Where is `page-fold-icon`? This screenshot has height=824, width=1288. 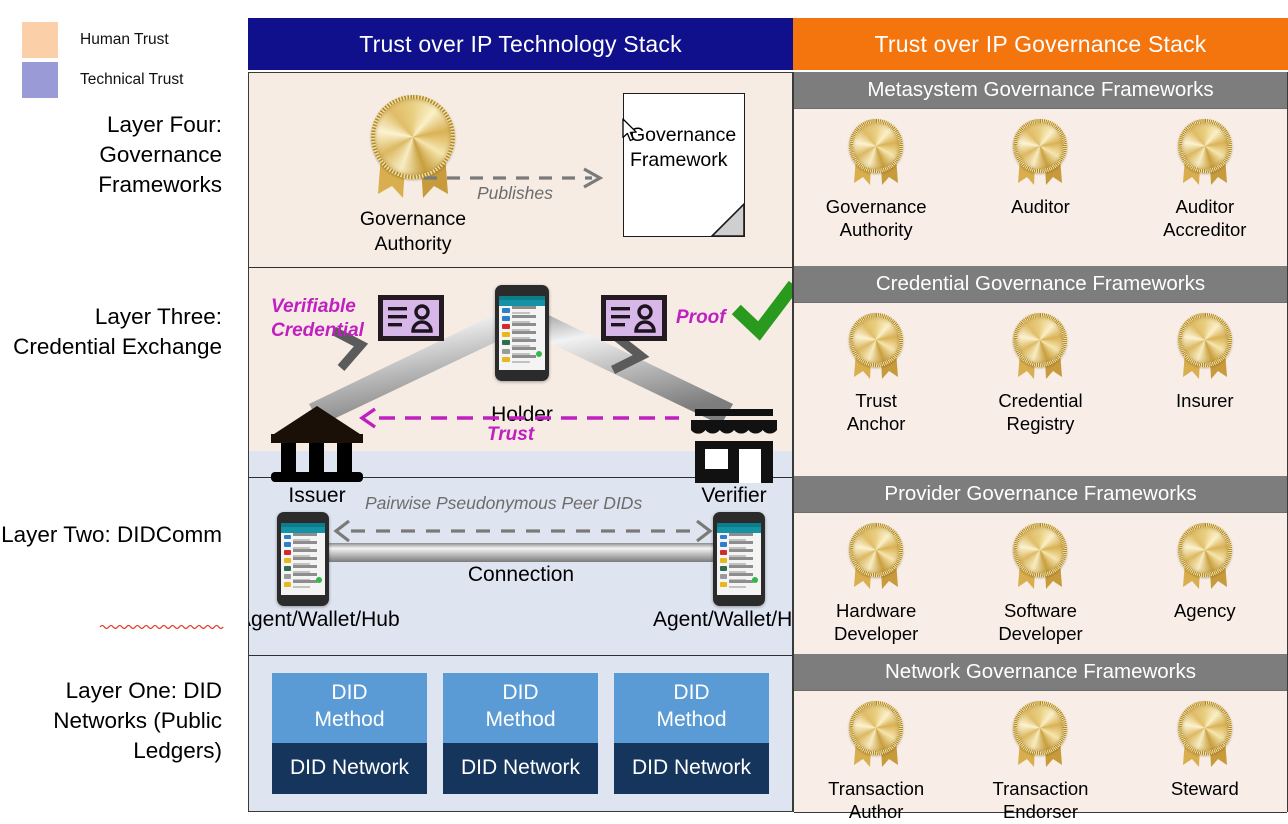 page-fold-icon is located at coordinates (727, 219).